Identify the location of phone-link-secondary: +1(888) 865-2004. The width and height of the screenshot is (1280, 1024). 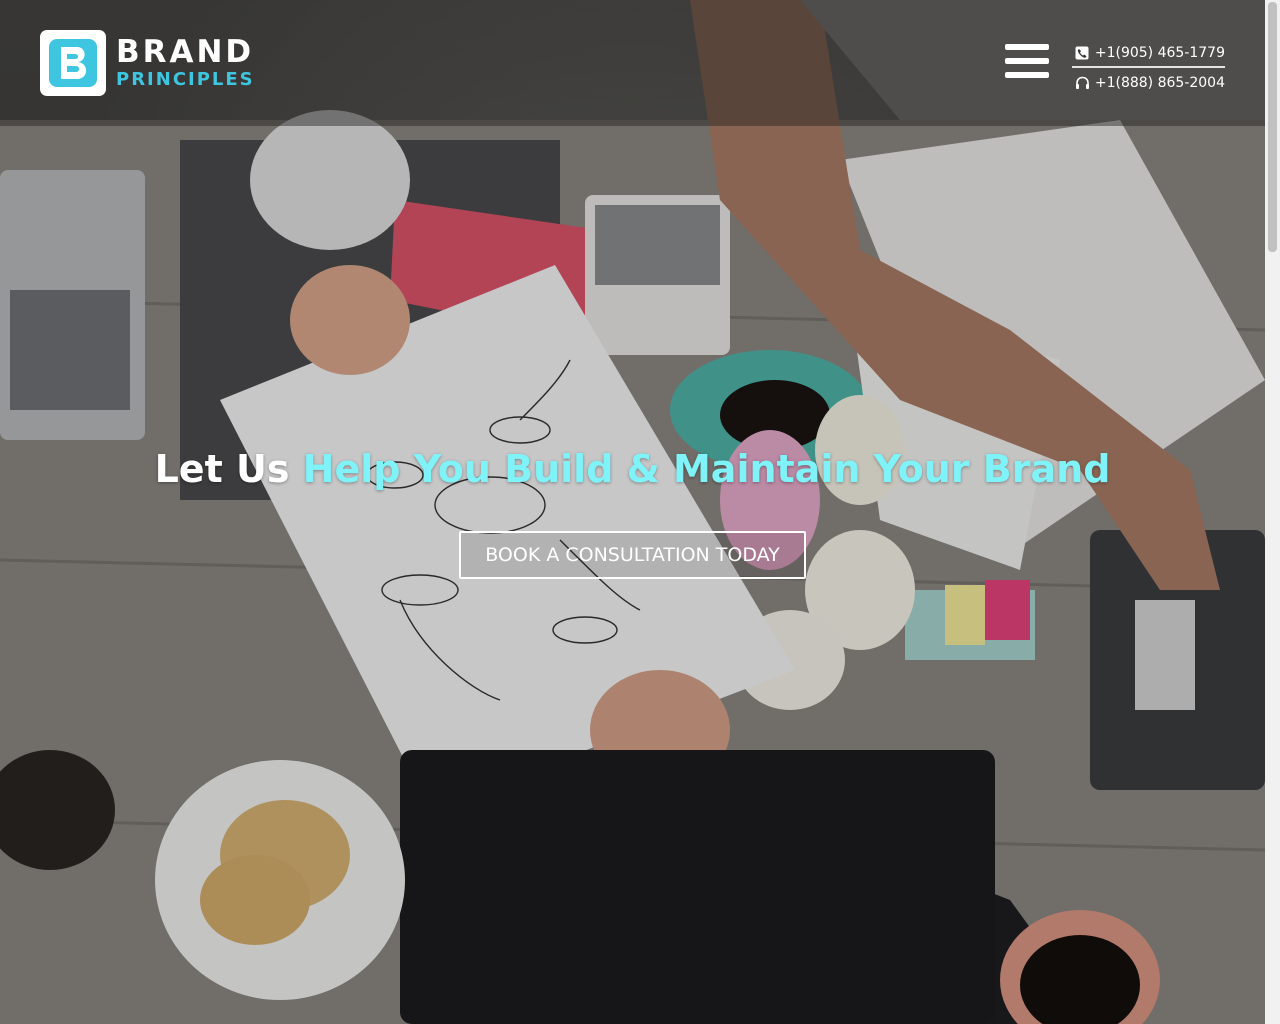
(1148, 83).